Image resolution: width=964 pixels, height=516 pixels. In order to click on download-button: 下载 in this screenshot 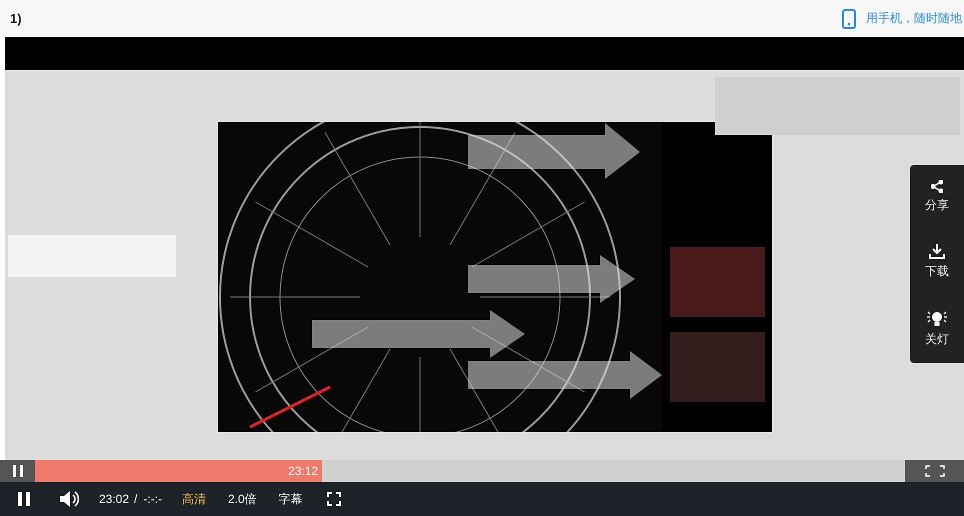, I will do `click(937, 262)`.